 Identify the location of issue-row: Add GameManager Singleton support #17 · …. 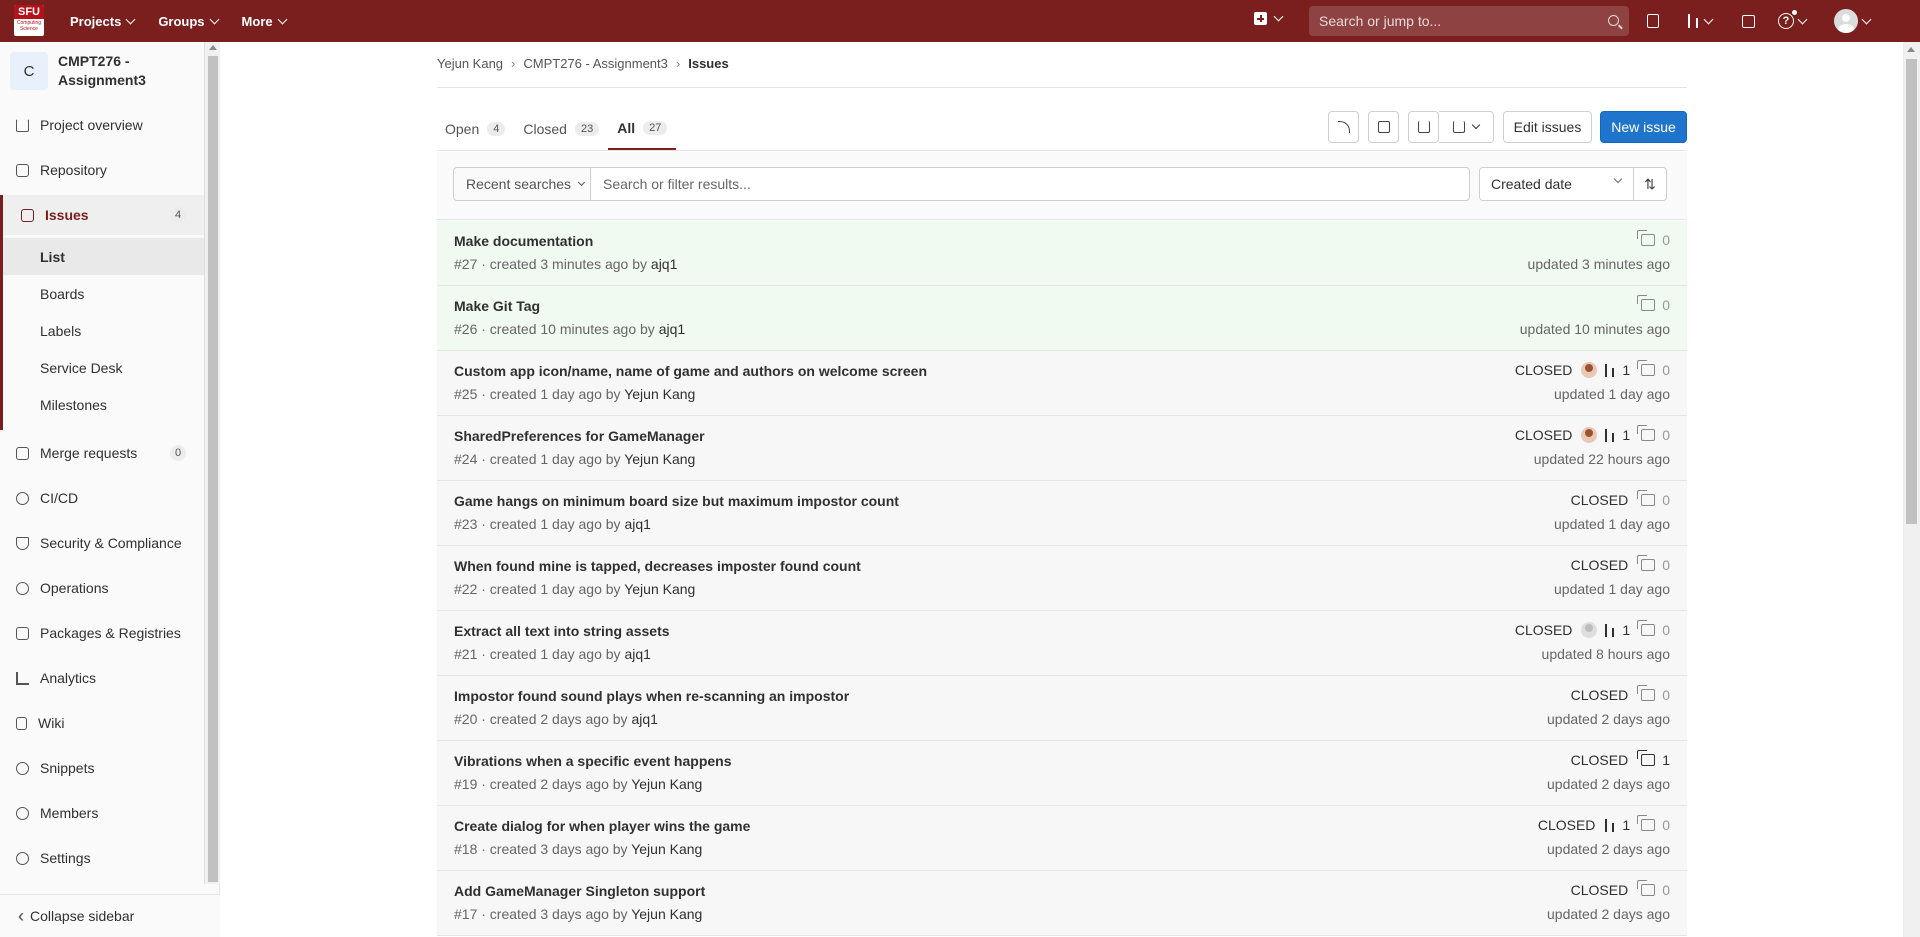
(1062, 903).